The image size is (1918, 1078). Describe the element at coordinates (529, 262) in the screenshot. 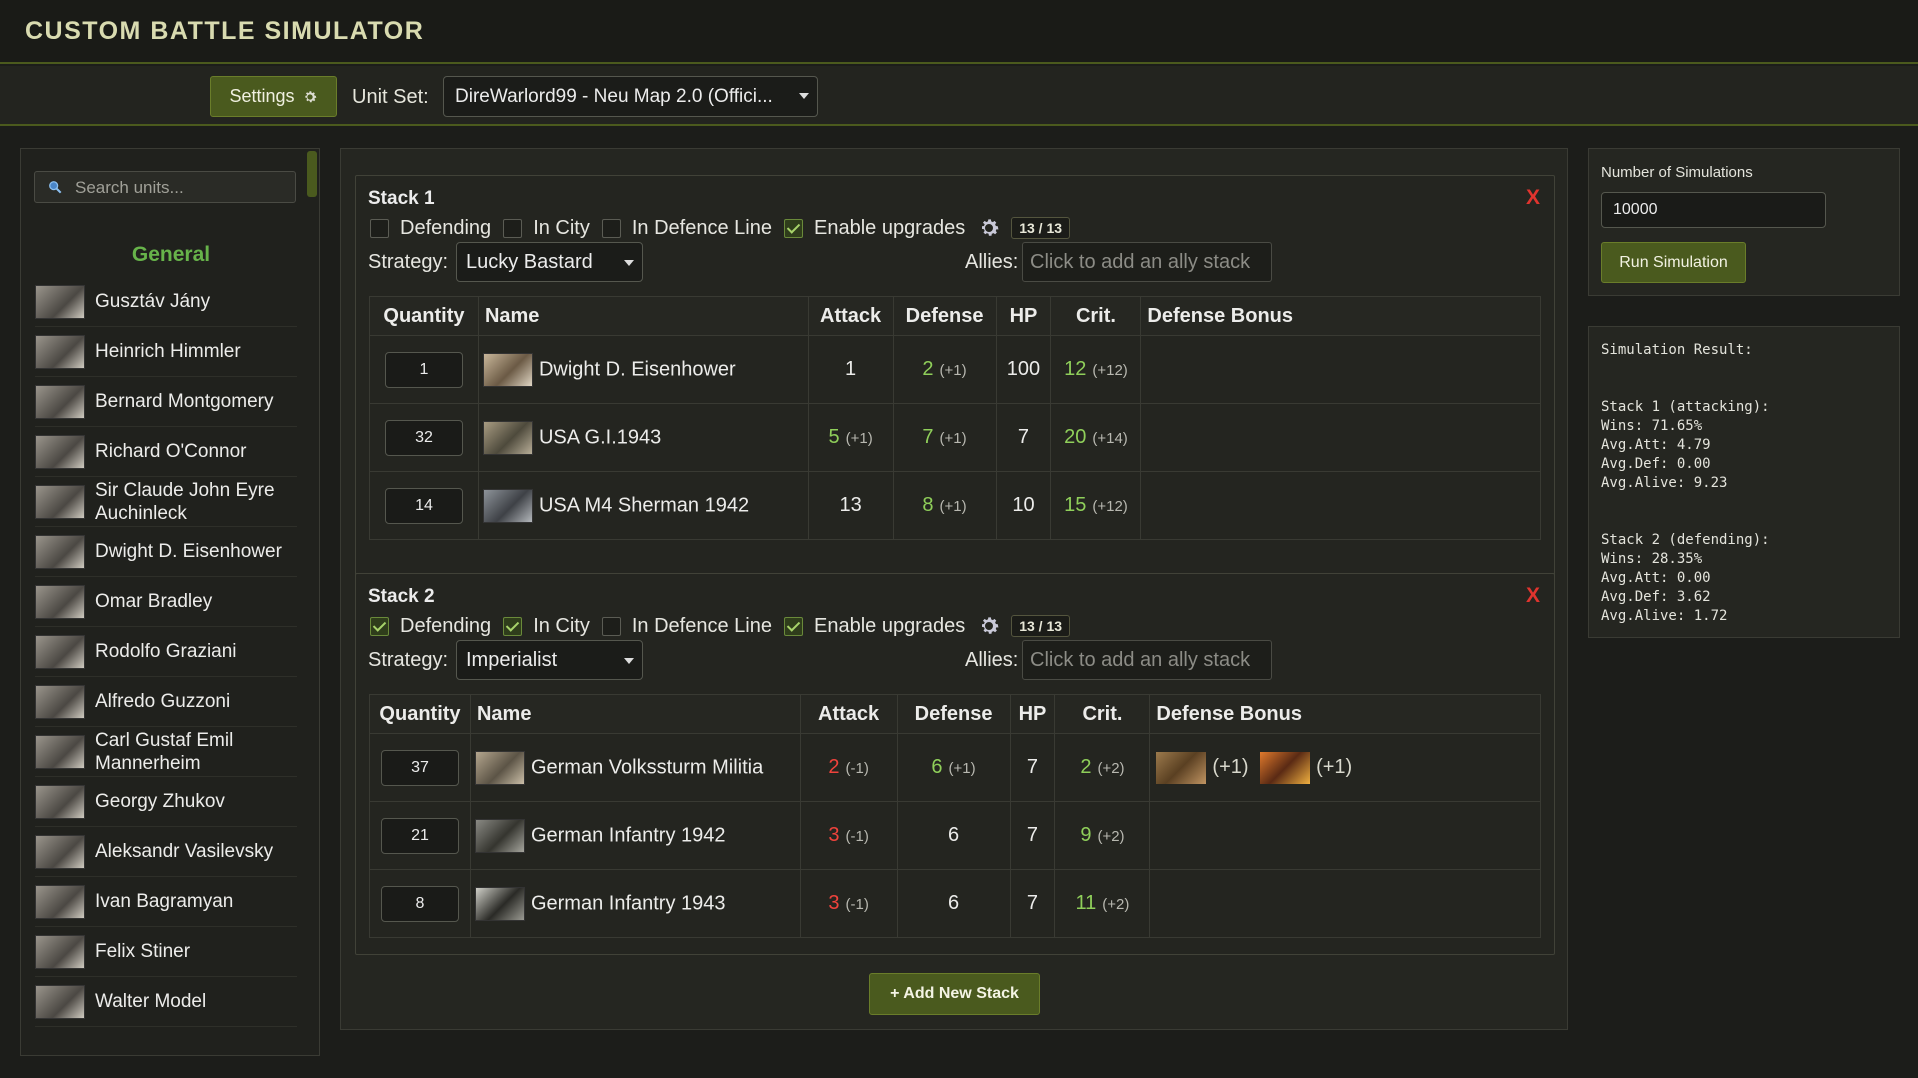

I see `strategy-value: Lucky Bastard` at that location.